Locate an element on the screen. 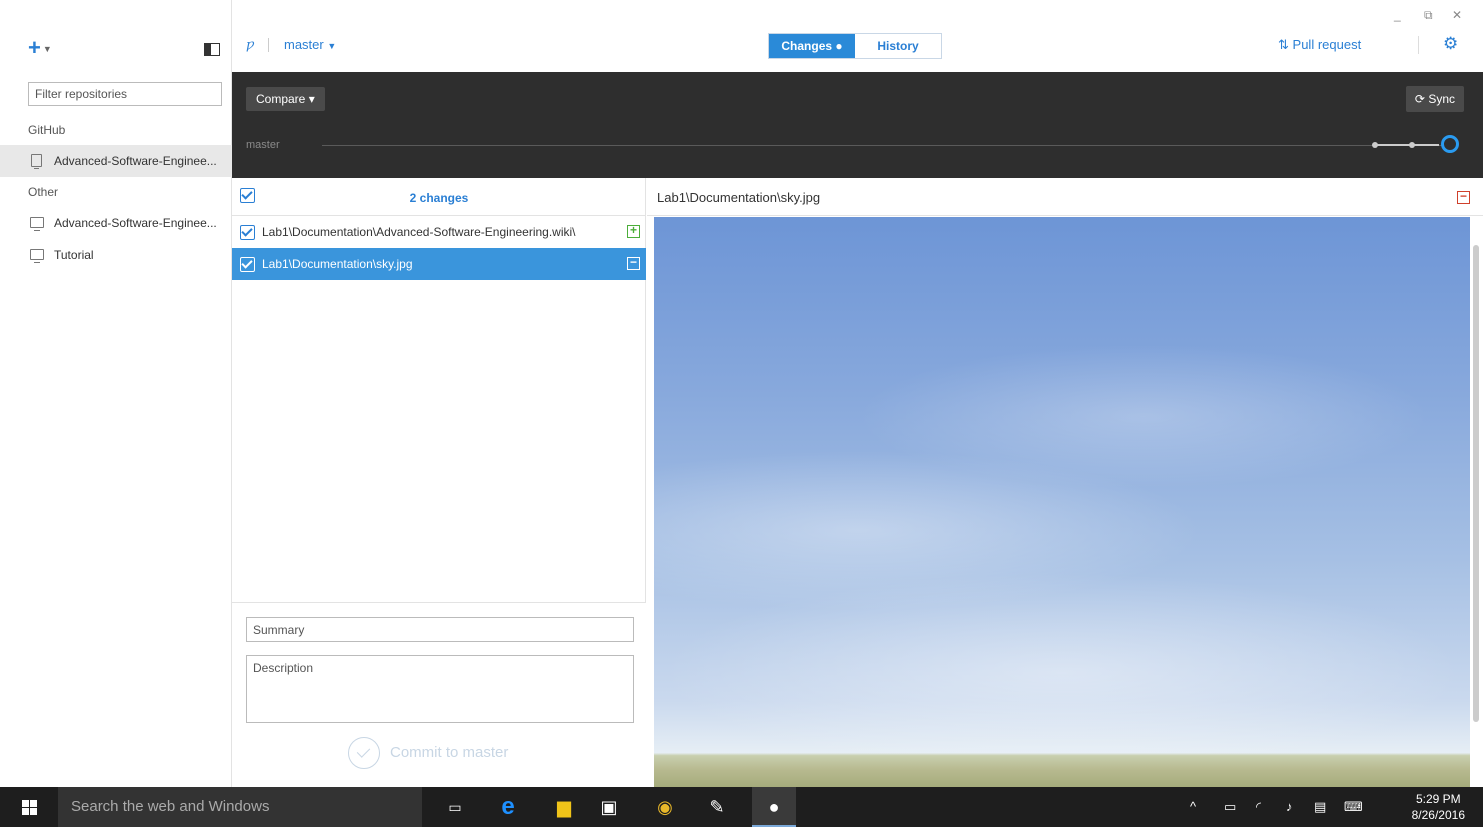  diff-file-dir: Lab1\Documentation\ is located at coordinates (719, 197).